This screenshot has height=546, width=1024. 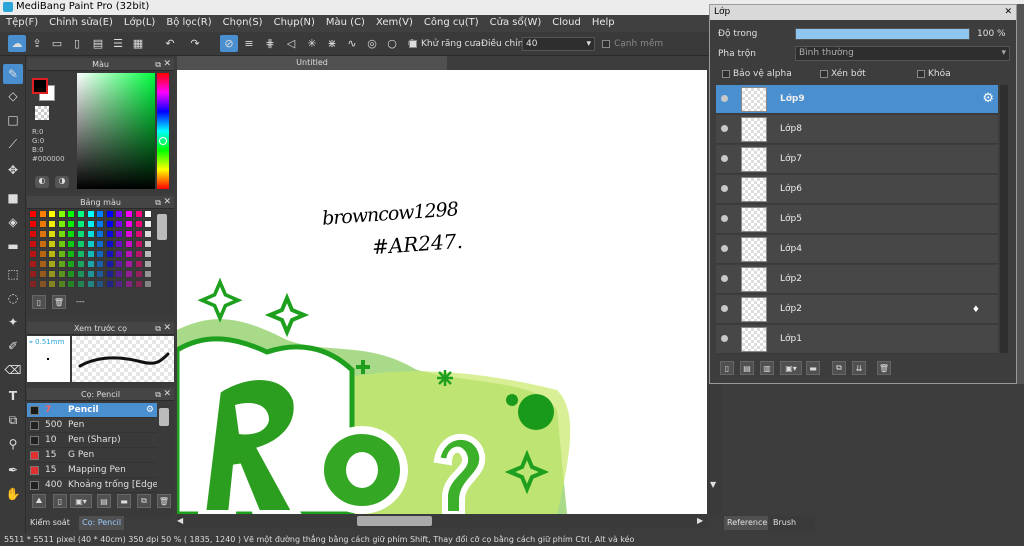 What do you see at coordinates (98, 43) in the screenshot?
I see `save-icon: ▤` at bounding box center [98, 43].